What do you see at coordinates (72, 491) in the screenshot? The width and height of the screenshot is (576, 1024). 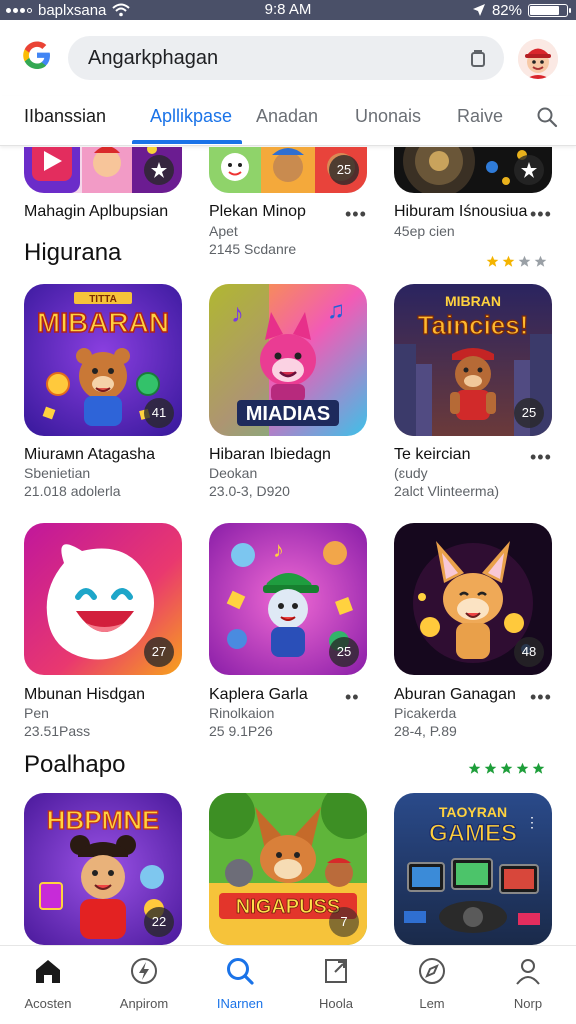 I see `app-subtitle: 21.018 adolerla` at bounding box center [72, 491].